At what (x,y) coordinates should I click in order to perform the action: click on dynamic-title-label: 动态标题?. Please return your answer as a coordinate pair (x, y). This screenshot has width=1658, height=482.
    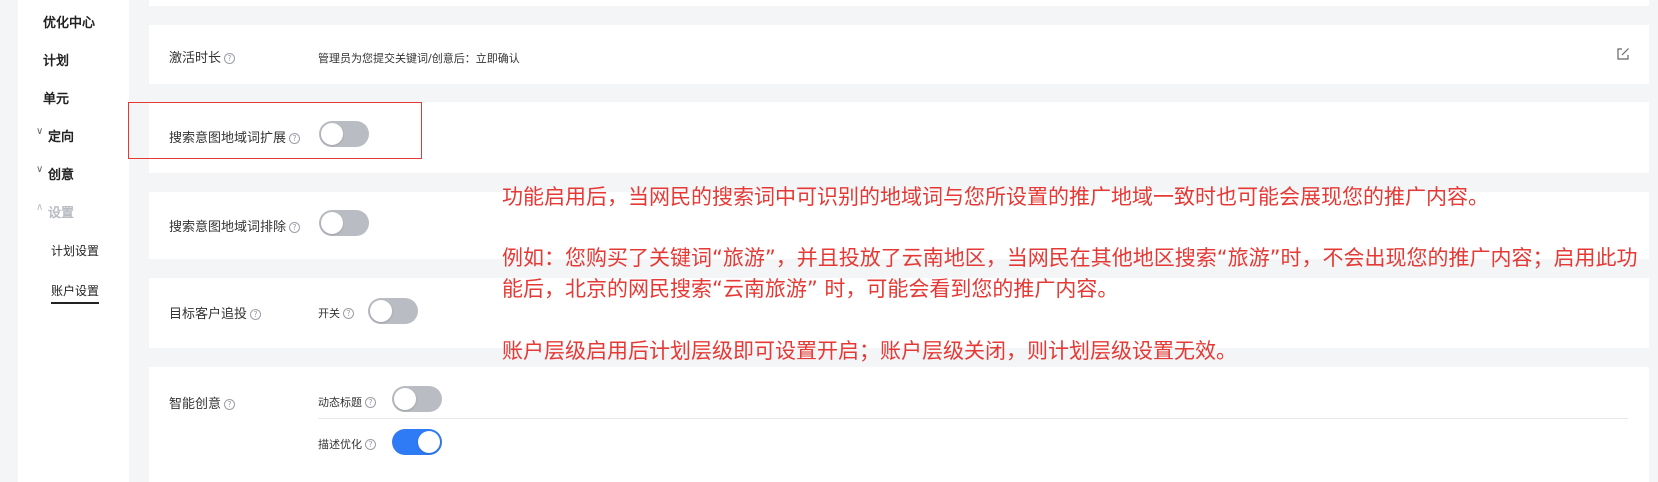
    Looking at the image, I should click on (347, 402).